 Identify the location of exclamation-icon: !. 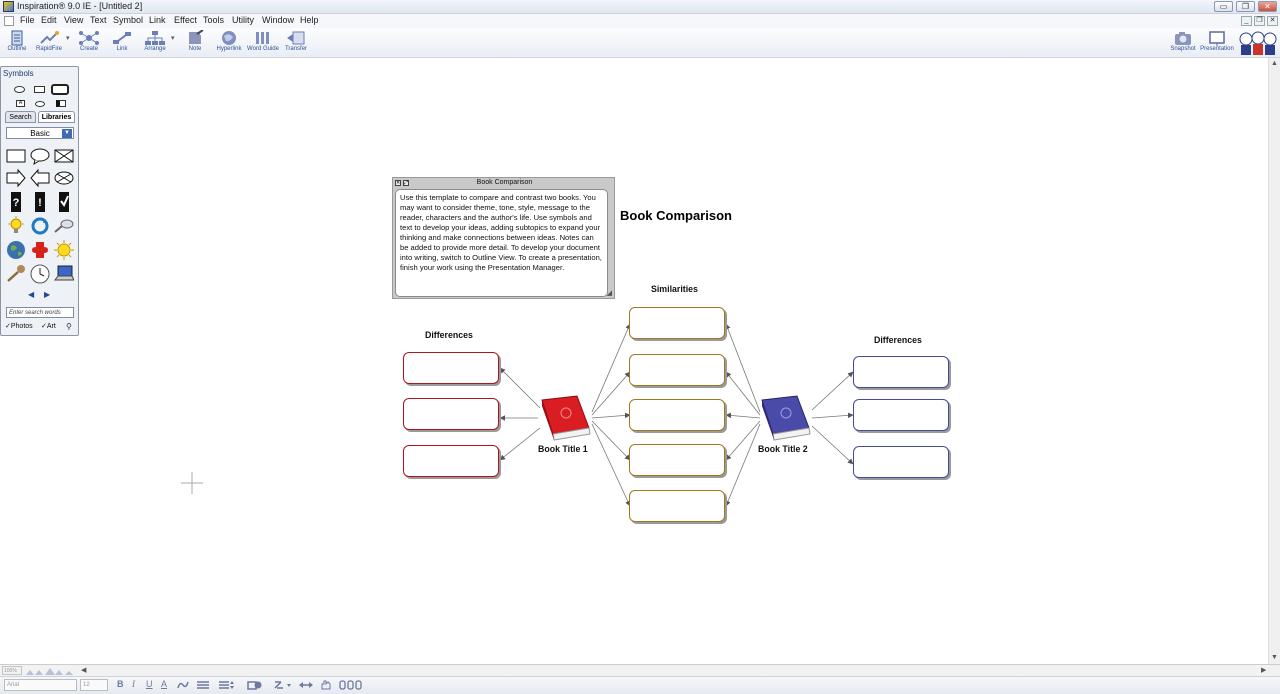
(40, 202).